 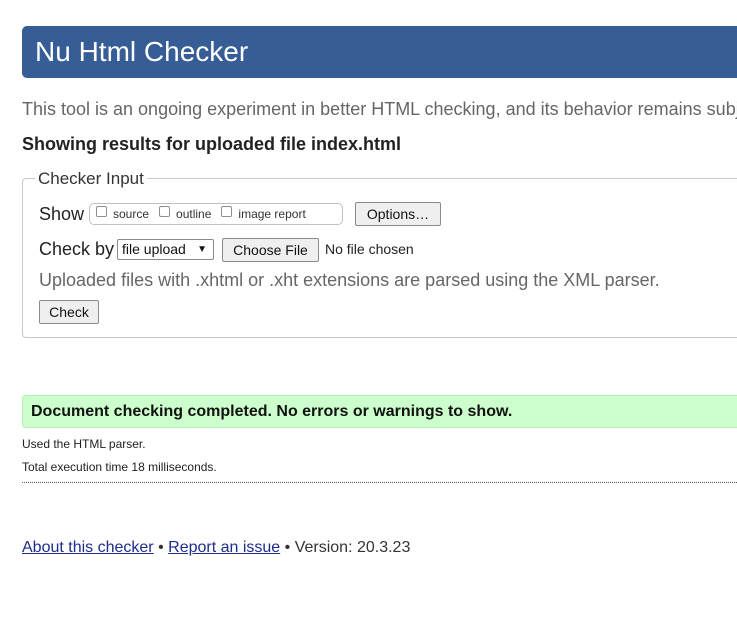 I want to click on check-by-selected-value: file upload, so click(x=154, y=249).